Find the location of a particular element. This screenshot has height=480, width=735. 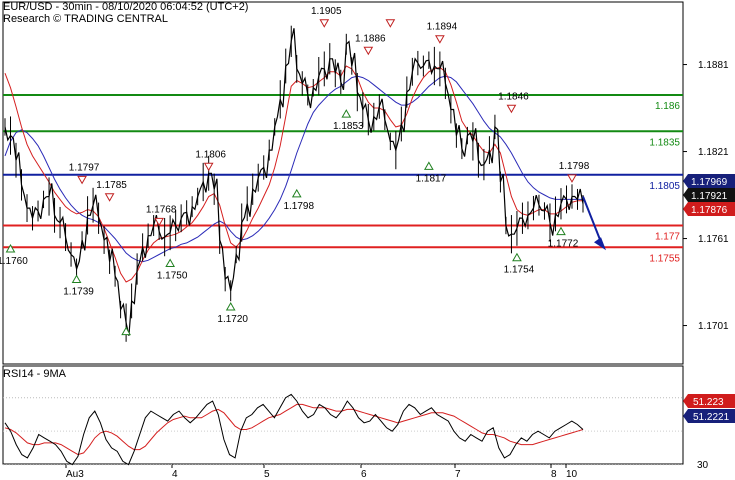

swing-low-label: 1.1853 is located at coordinates (348, 126).